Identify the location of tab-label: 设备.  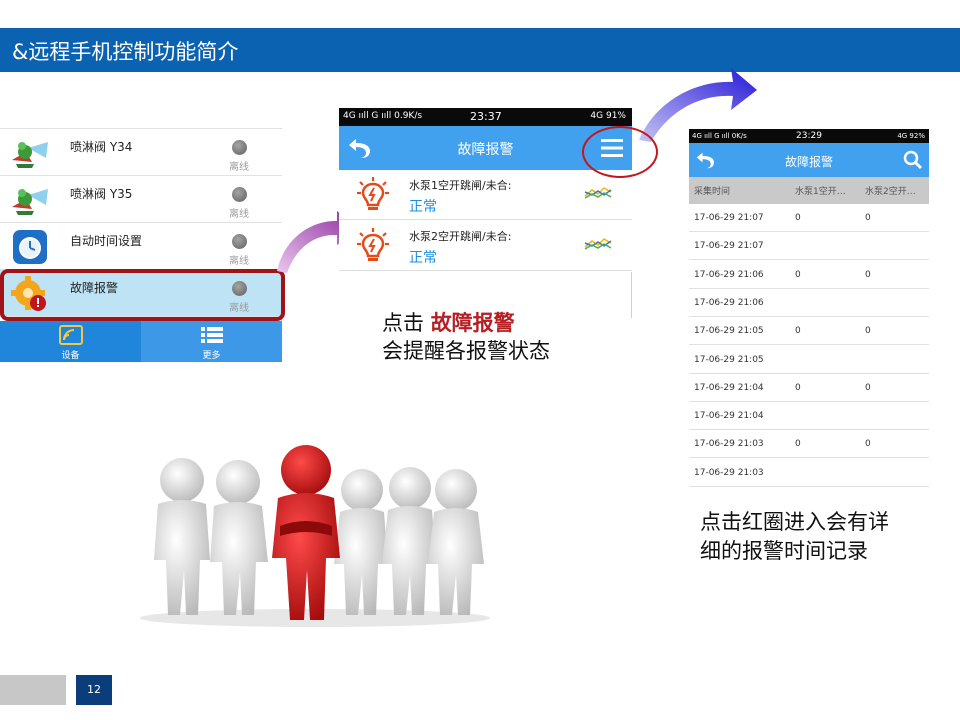
(70, 356).